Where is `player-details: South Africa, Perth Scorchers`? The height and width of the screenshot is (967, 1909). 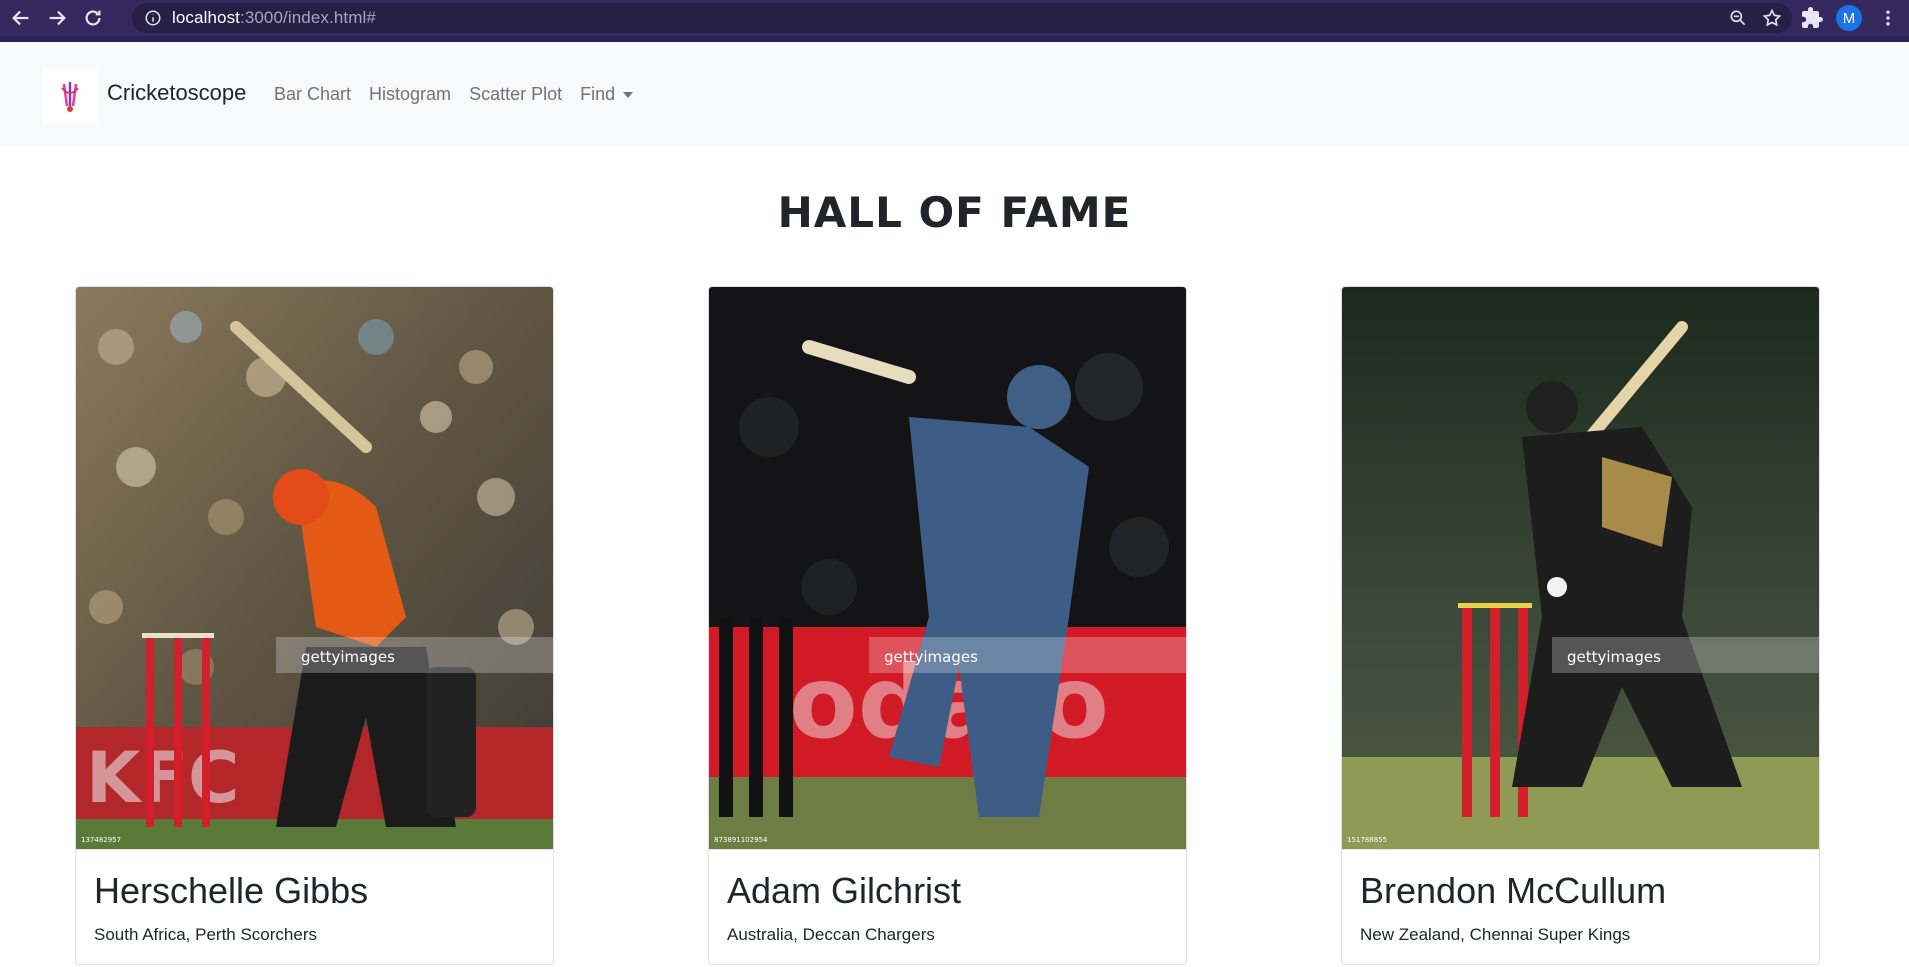
player-details: South Africa, Perth Scorchers is located at coordinates (205, 934).